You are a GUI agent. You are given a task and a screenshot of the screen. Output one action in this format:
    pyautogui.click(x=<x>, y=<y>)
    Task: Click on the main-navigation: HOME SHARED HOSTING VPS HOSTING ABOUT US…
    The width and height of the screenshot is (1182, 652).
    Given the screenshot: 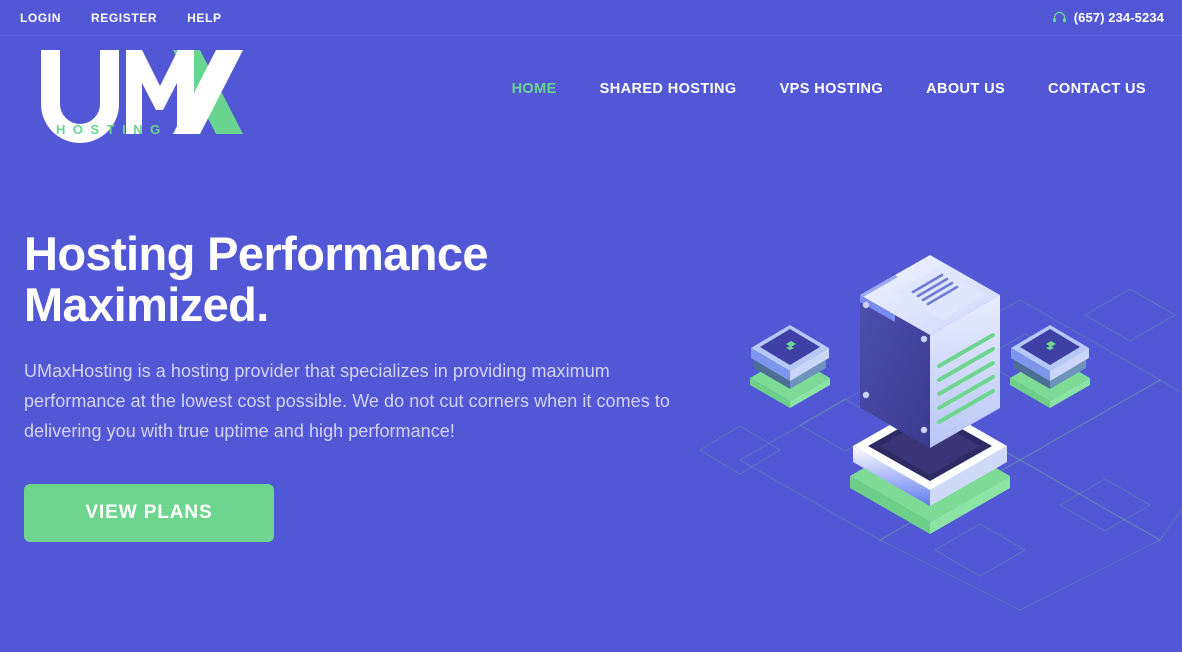 What is the action you would take?
    pyautogui.click(x=836, y=92)
    